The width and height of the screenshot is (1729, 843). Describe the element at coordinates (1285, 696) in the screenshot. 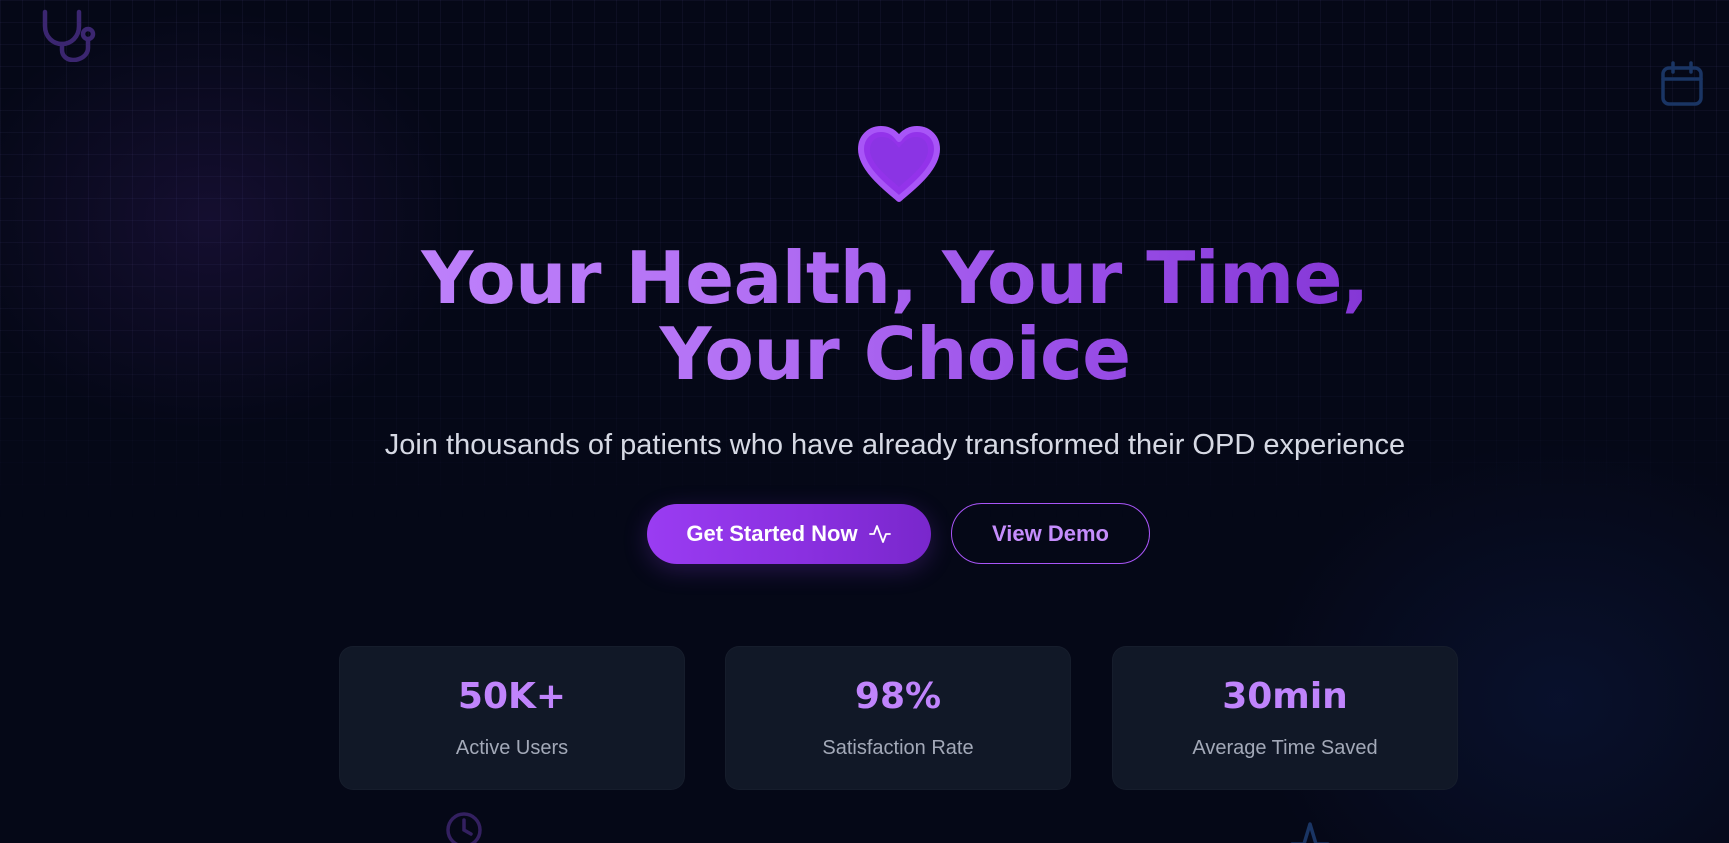

I see `stat-value: 30min` at that location.